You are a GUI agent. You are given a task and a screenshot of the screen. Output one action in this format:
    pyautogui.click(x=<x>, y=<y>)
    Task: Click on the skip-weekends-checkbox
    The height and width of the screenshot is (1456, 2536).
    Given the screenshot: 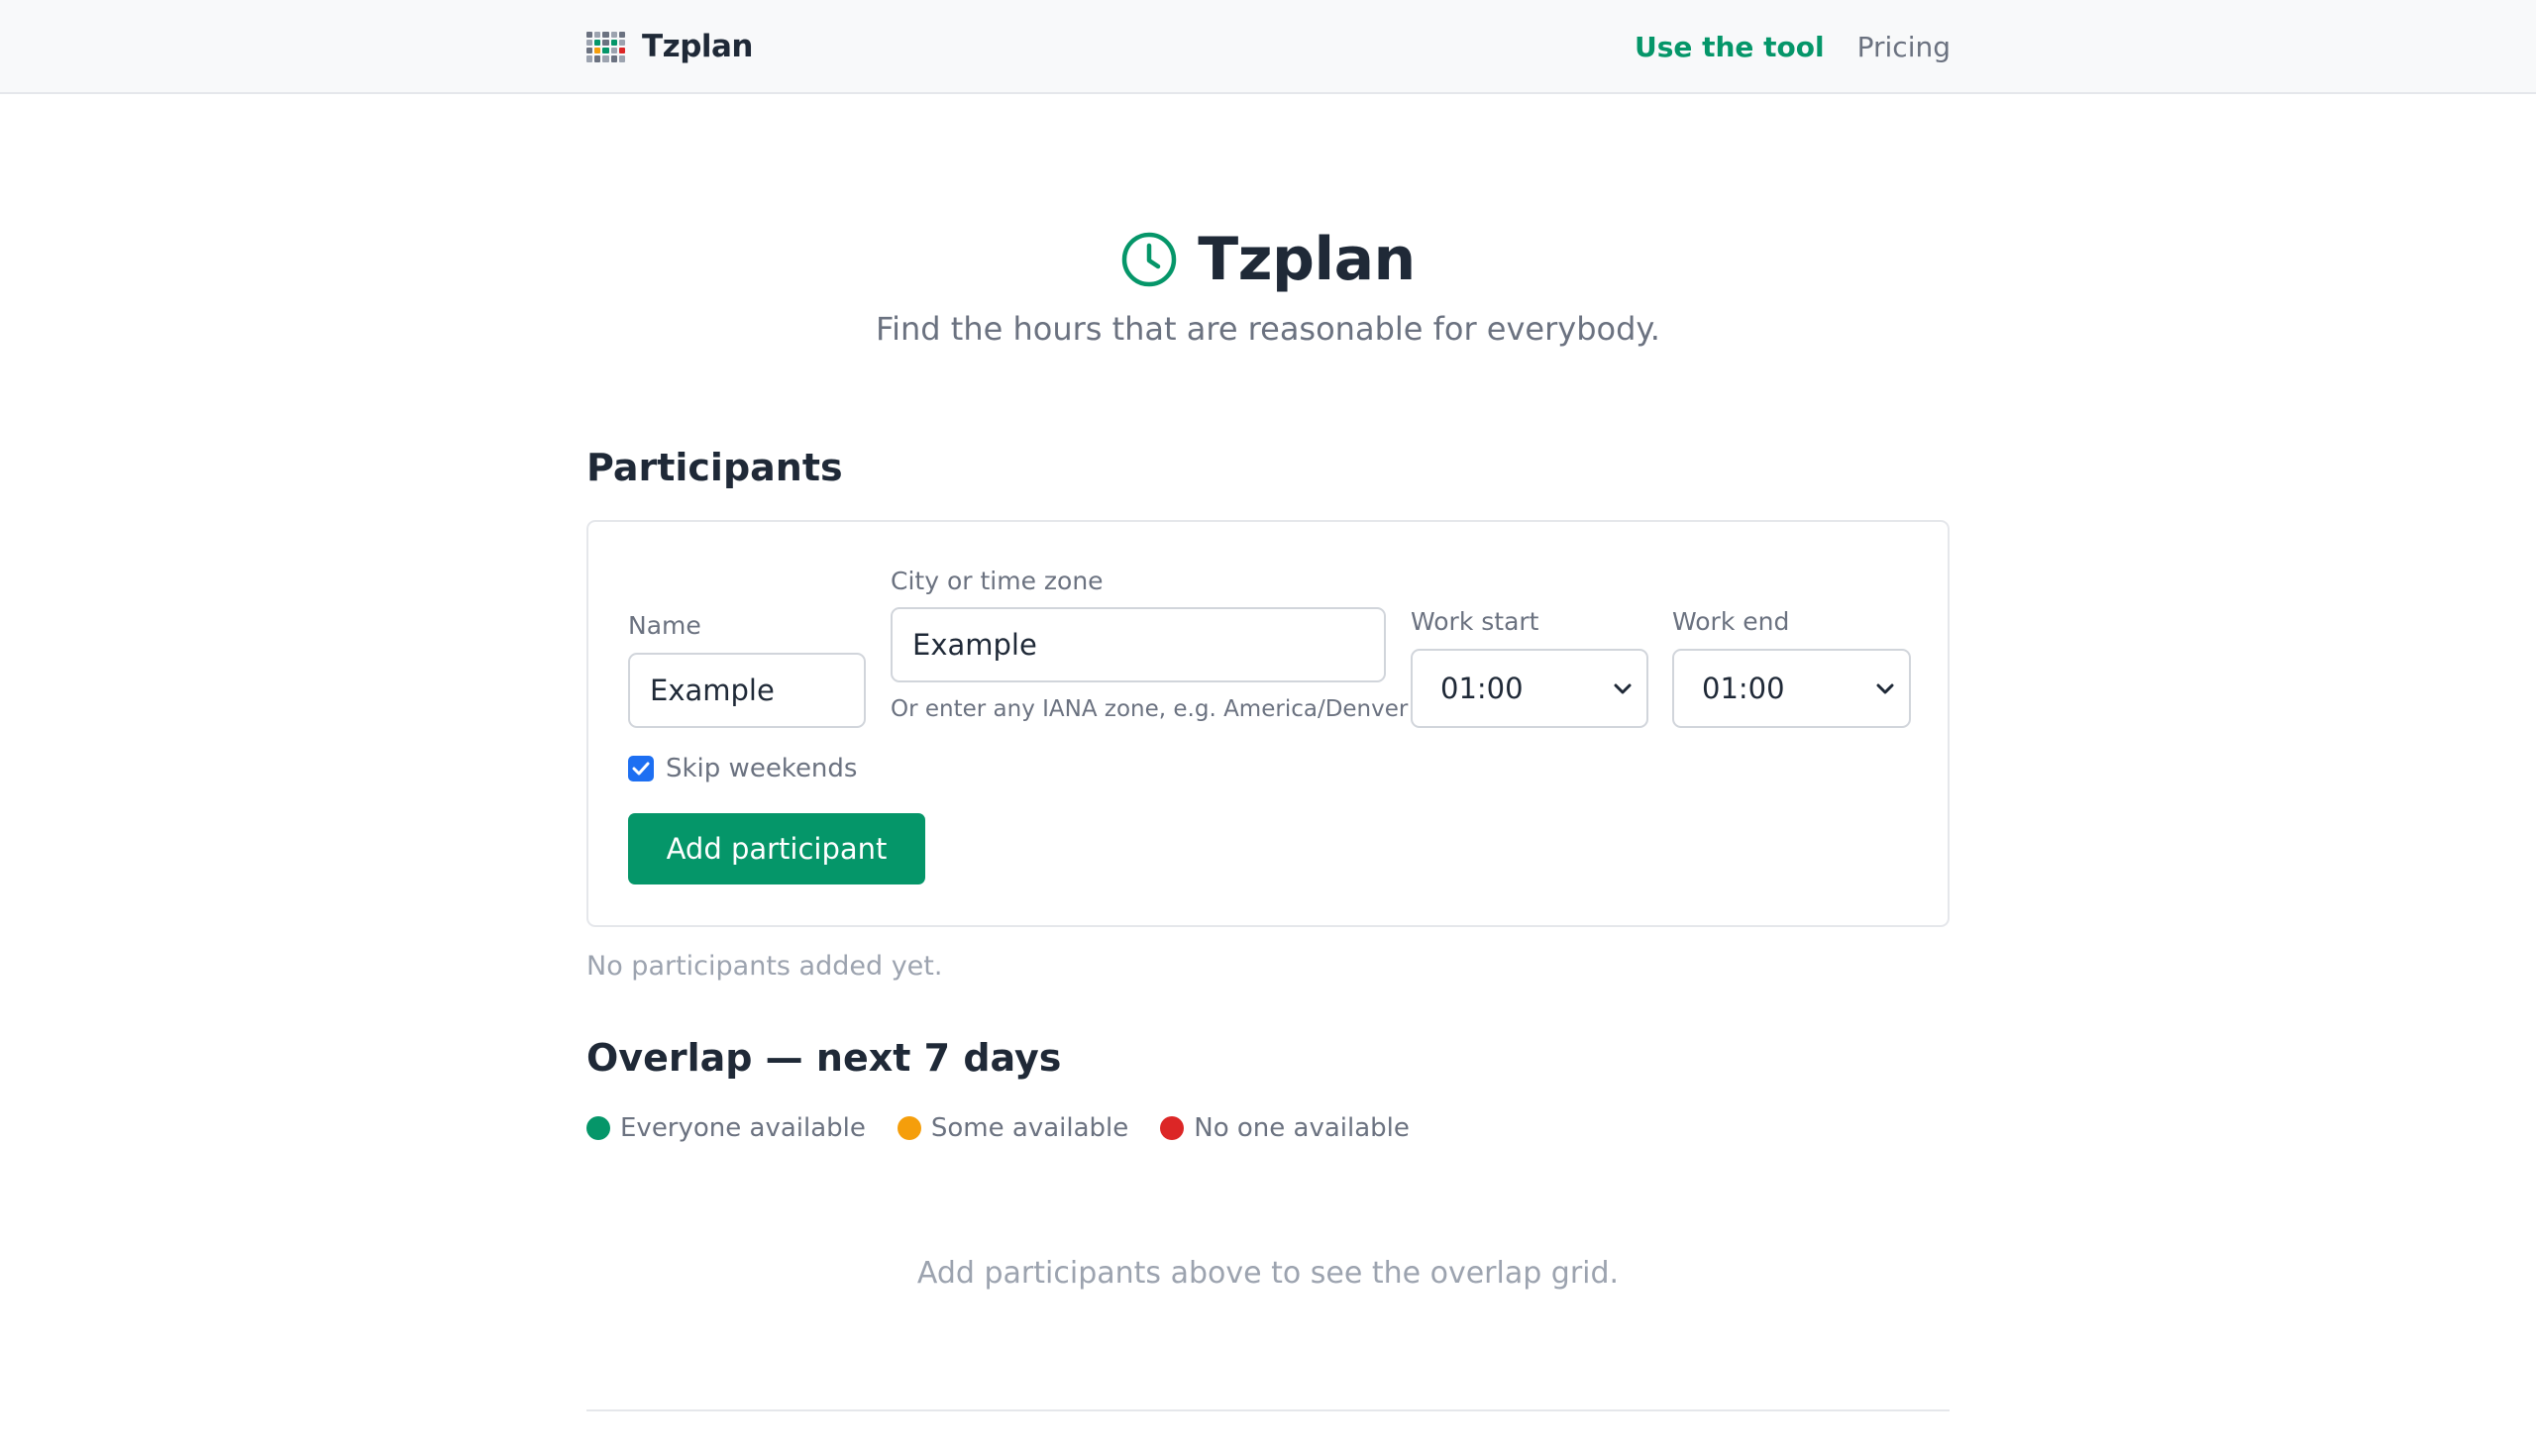 What is the action you would take?
    pyautogui.click(x=641, y=768)
    